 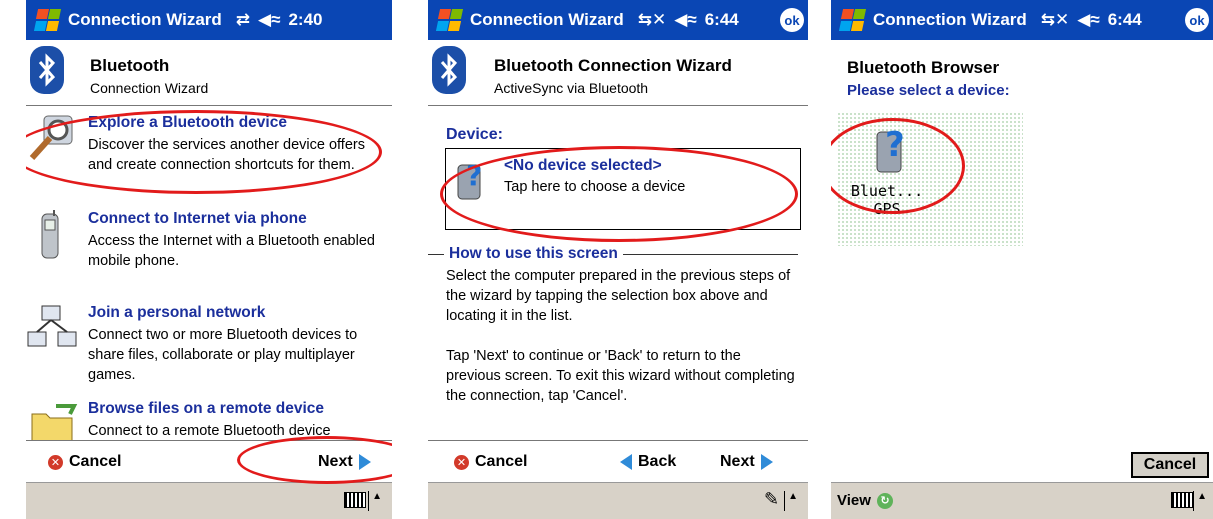 I want to click on magnifier-icon, so click(x=53, y=141).